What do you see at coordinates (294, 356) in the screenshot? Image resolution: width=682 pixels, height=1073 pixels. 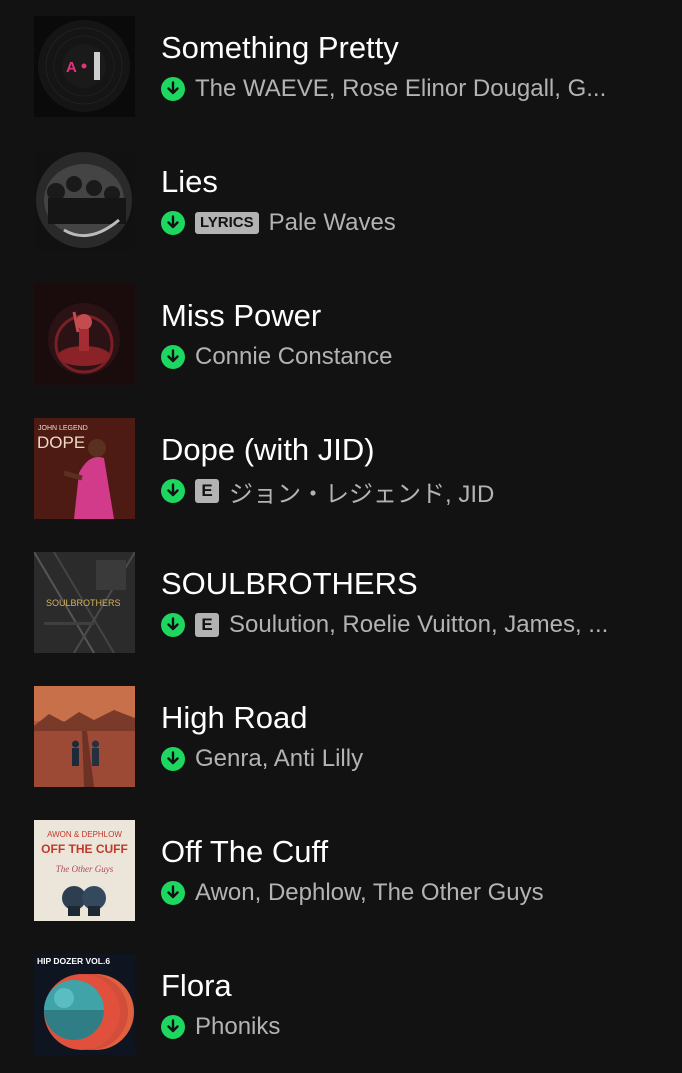 I see `track-artists: Connie Constance` at bounding box center [294, 356].